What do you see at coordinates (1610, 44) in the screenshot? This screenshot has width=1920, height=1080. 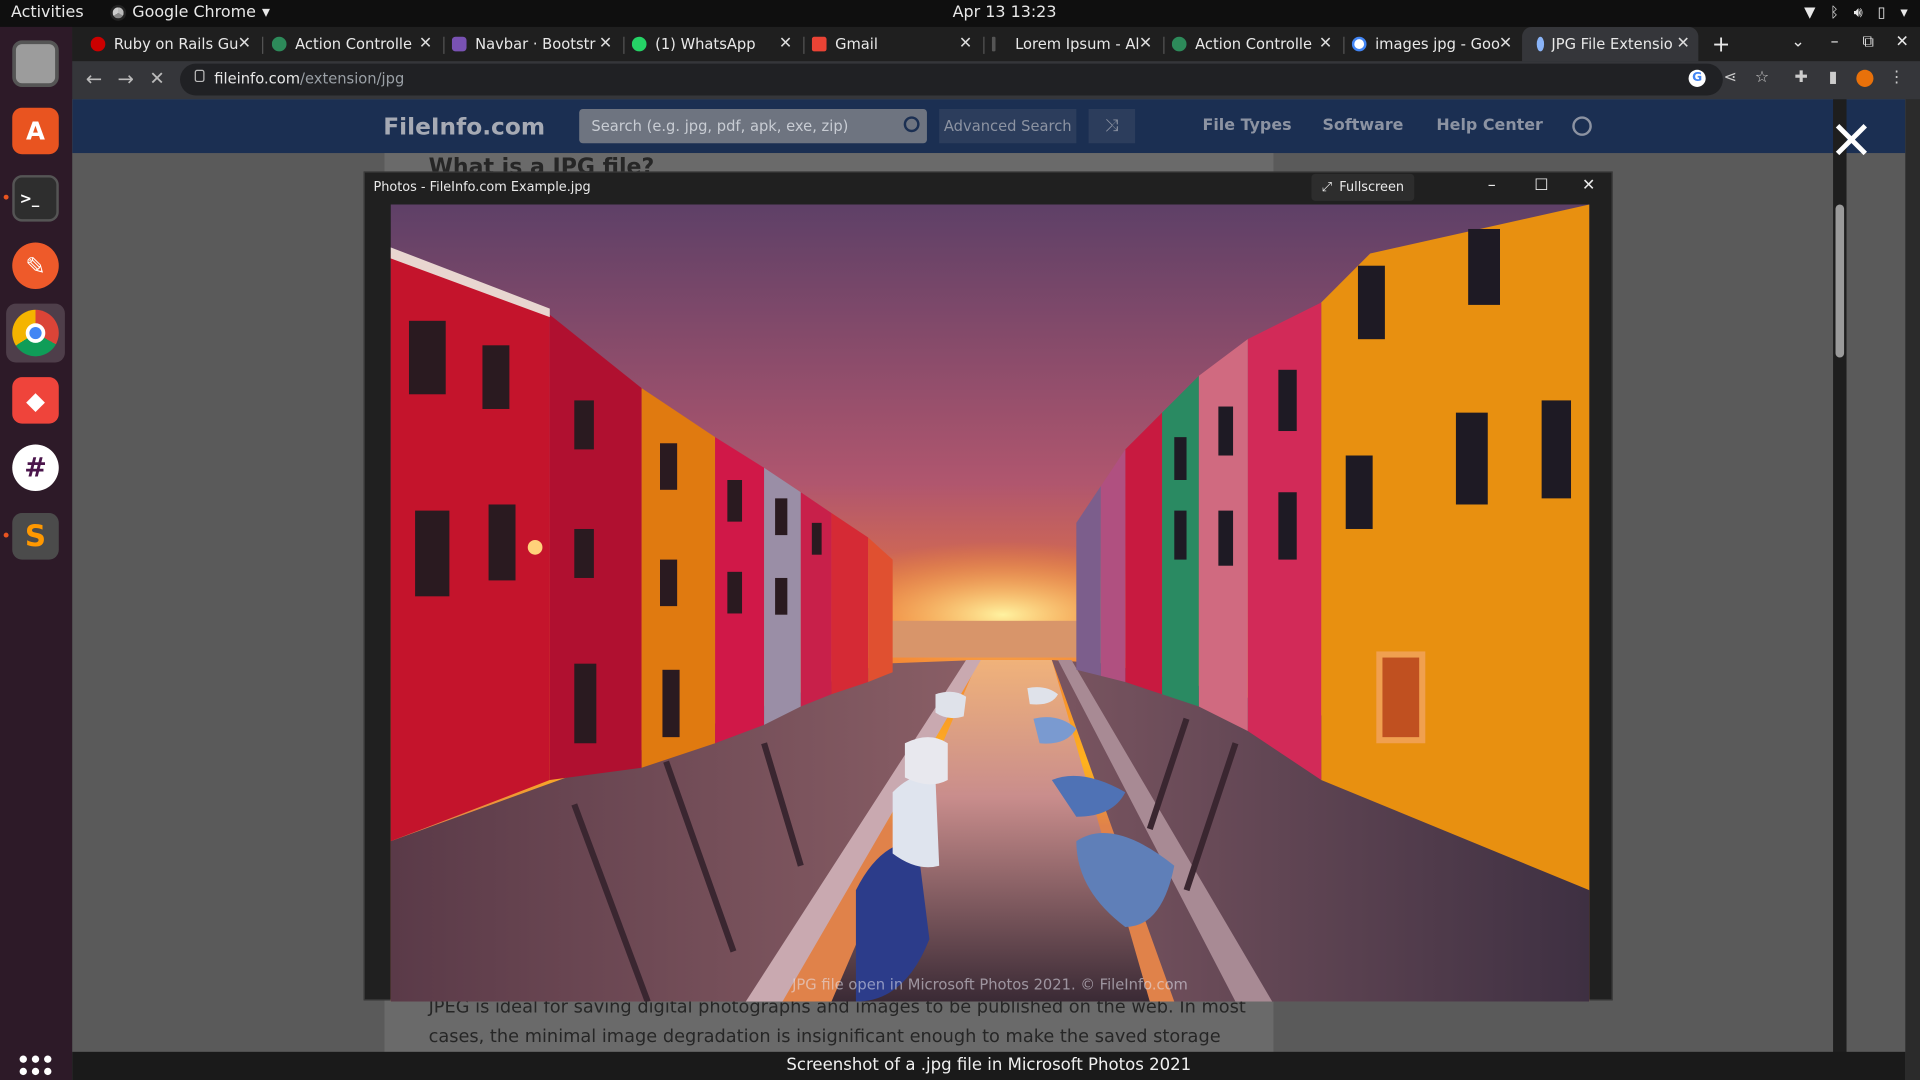 I see `tab-jpg-file-extension: JPG File Extensio ✕` at bounding box center [1610, 44].